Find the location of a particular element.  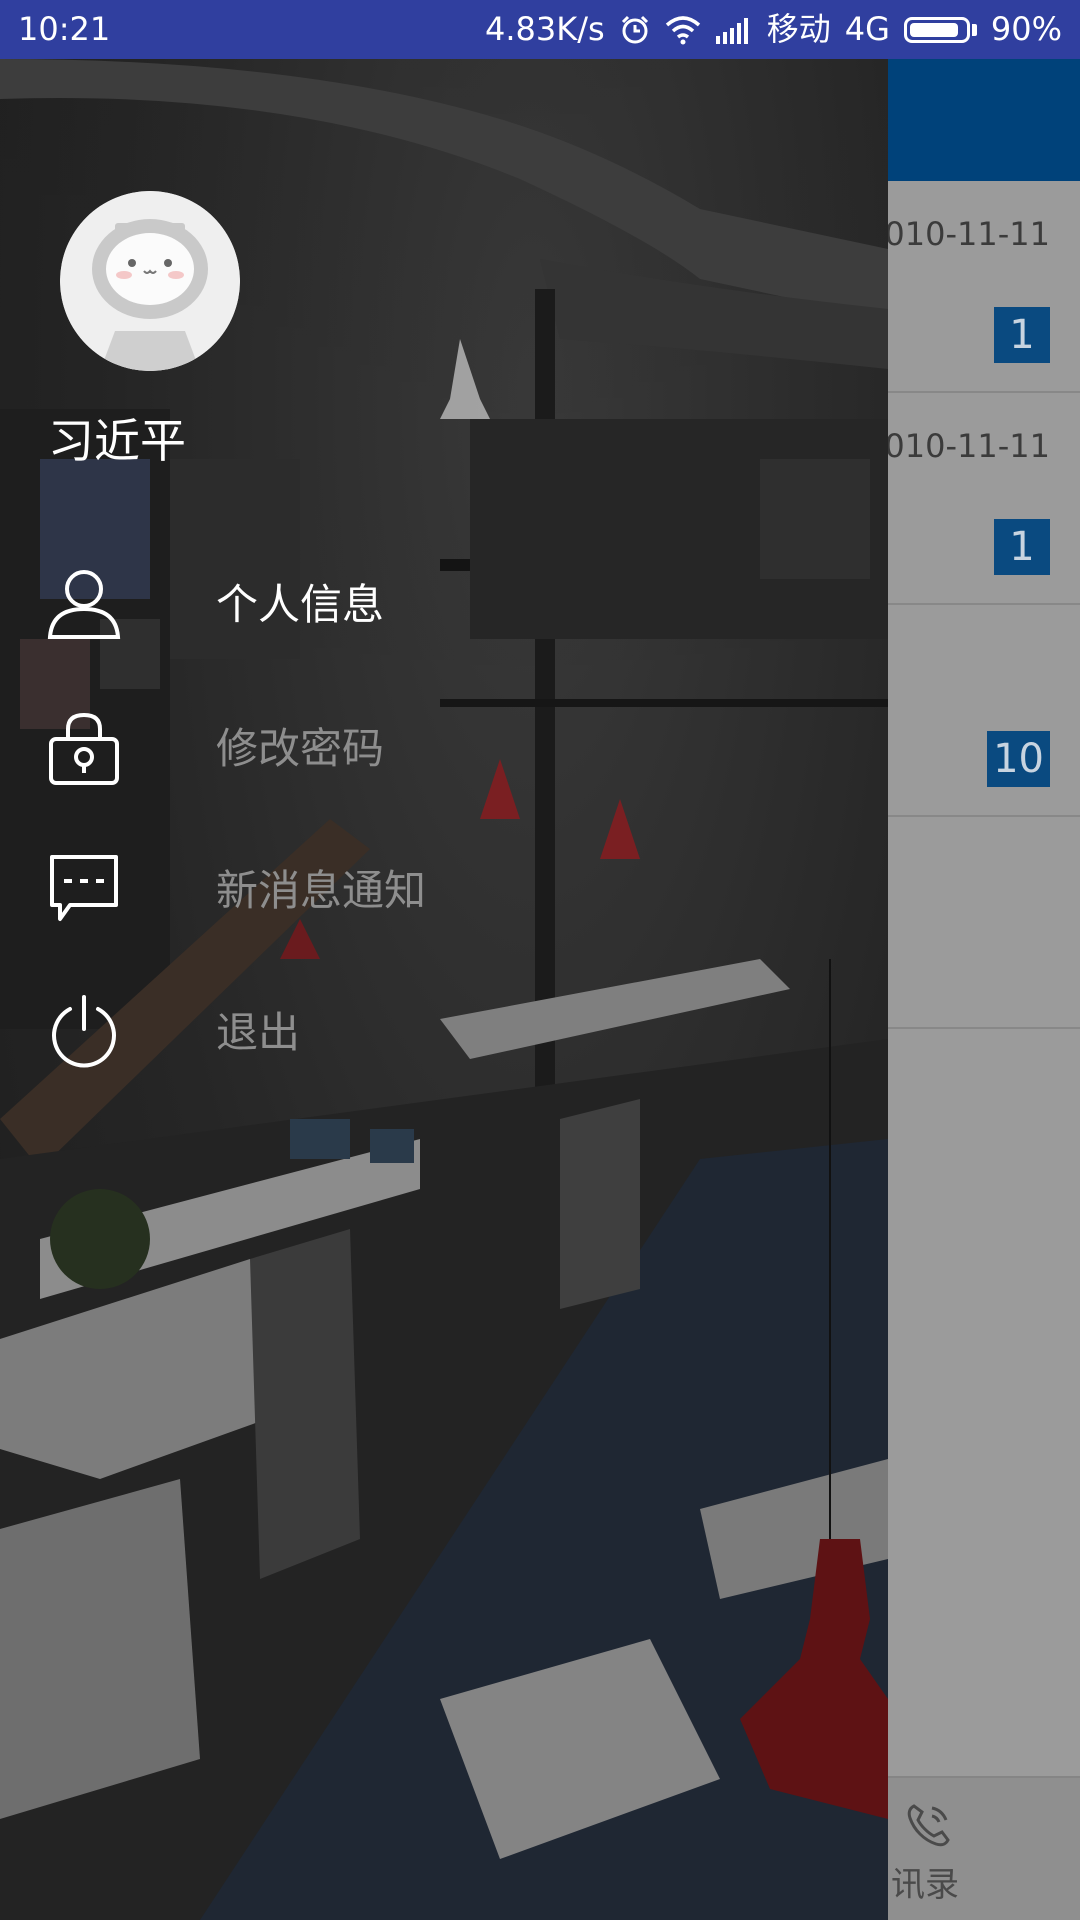

unread-badge: 10 is located at coordinates (1018, 759).